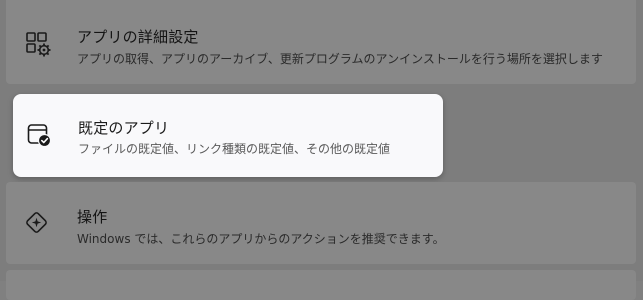 Image resolution: width=643 pixels, height=300 pixels. I want to click on apps-settings-icon, so click(38, 44).